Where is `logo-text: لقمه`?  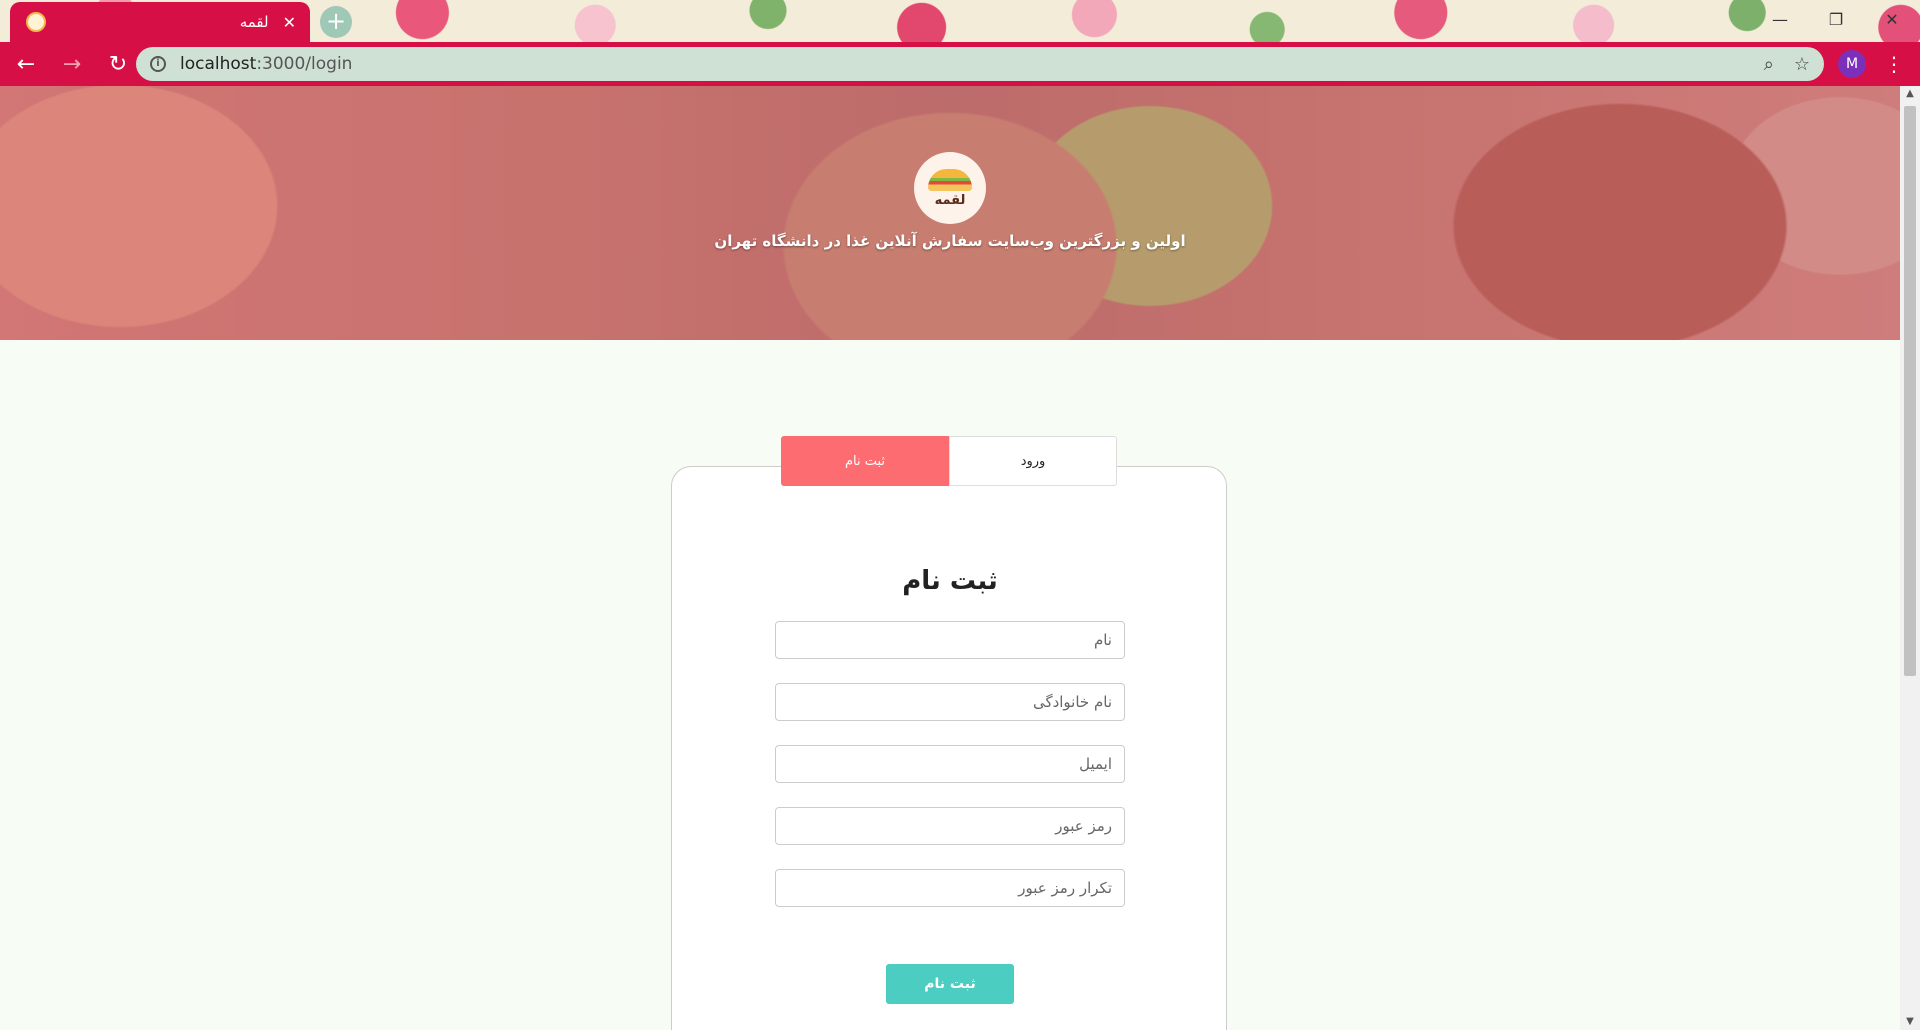 logo-text: لقمه is located at coordinates (950, 200).